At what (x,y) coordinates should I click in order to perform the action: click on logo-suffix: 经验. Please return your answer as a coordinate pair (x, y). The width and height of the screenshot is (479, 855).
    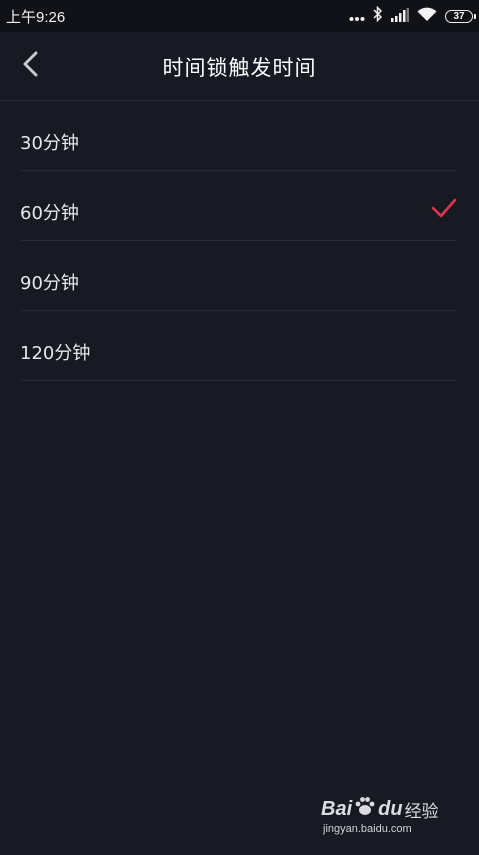
    Looking at the image, I should click on (421, 811).